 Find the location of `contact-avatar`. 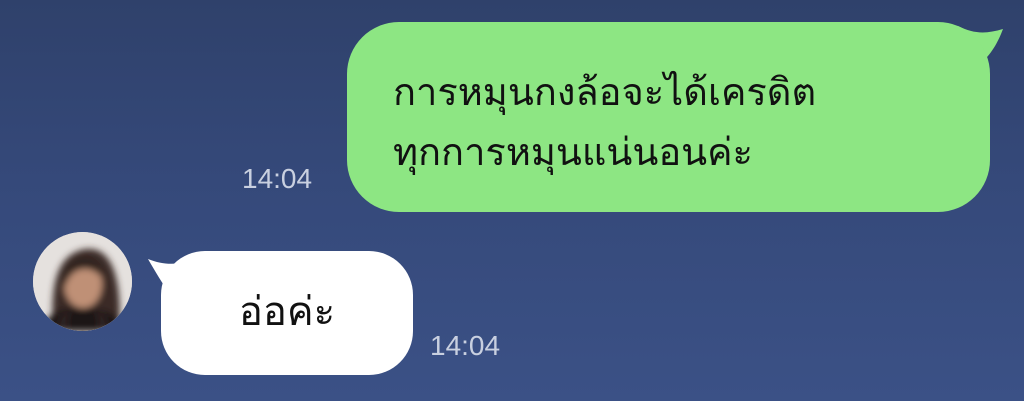

contact-avatar is located at coordinates (82, 281).